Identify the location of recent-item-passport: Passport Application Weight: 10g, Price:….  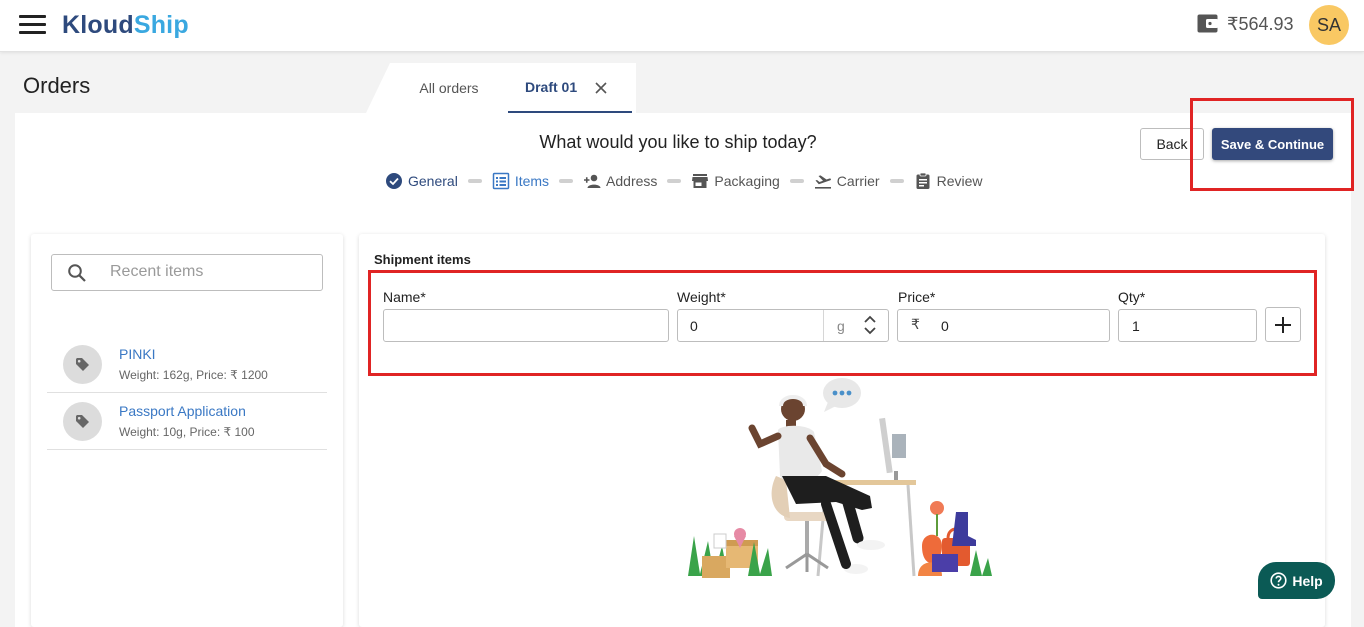
(187, 421).